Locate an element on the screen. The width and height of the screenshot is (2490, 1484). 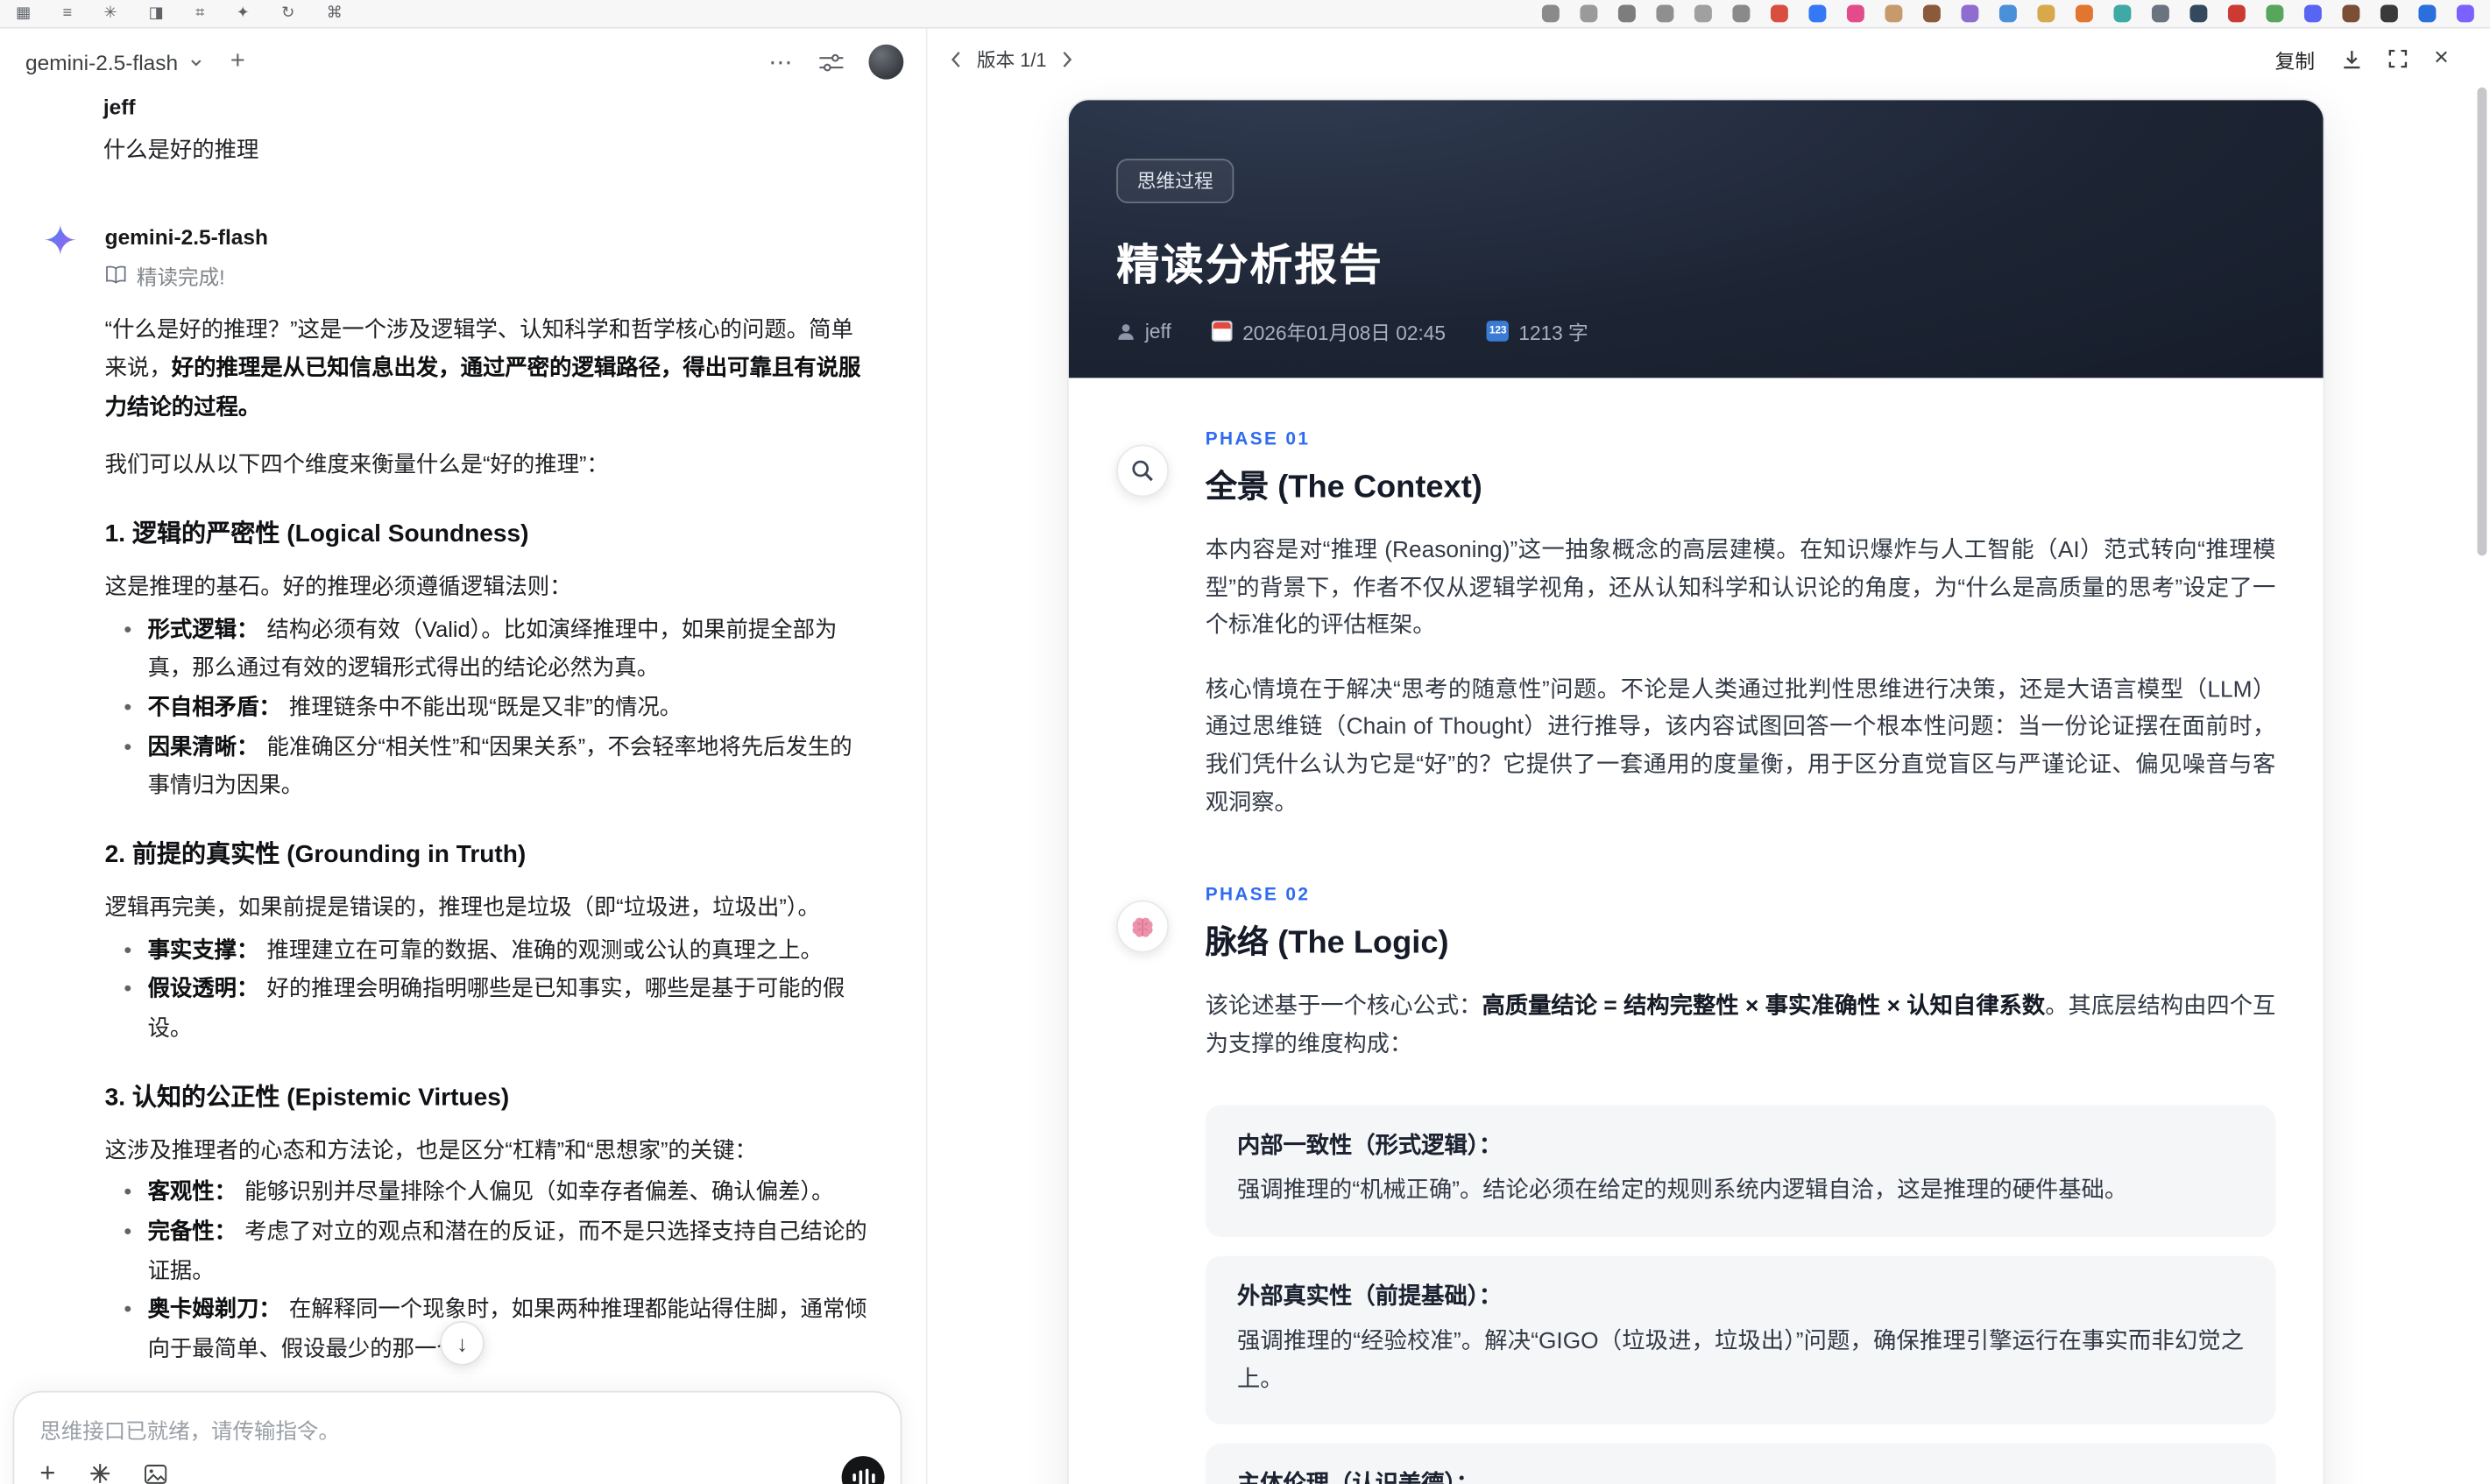
tune-icon is located at coordinates (832, 62).